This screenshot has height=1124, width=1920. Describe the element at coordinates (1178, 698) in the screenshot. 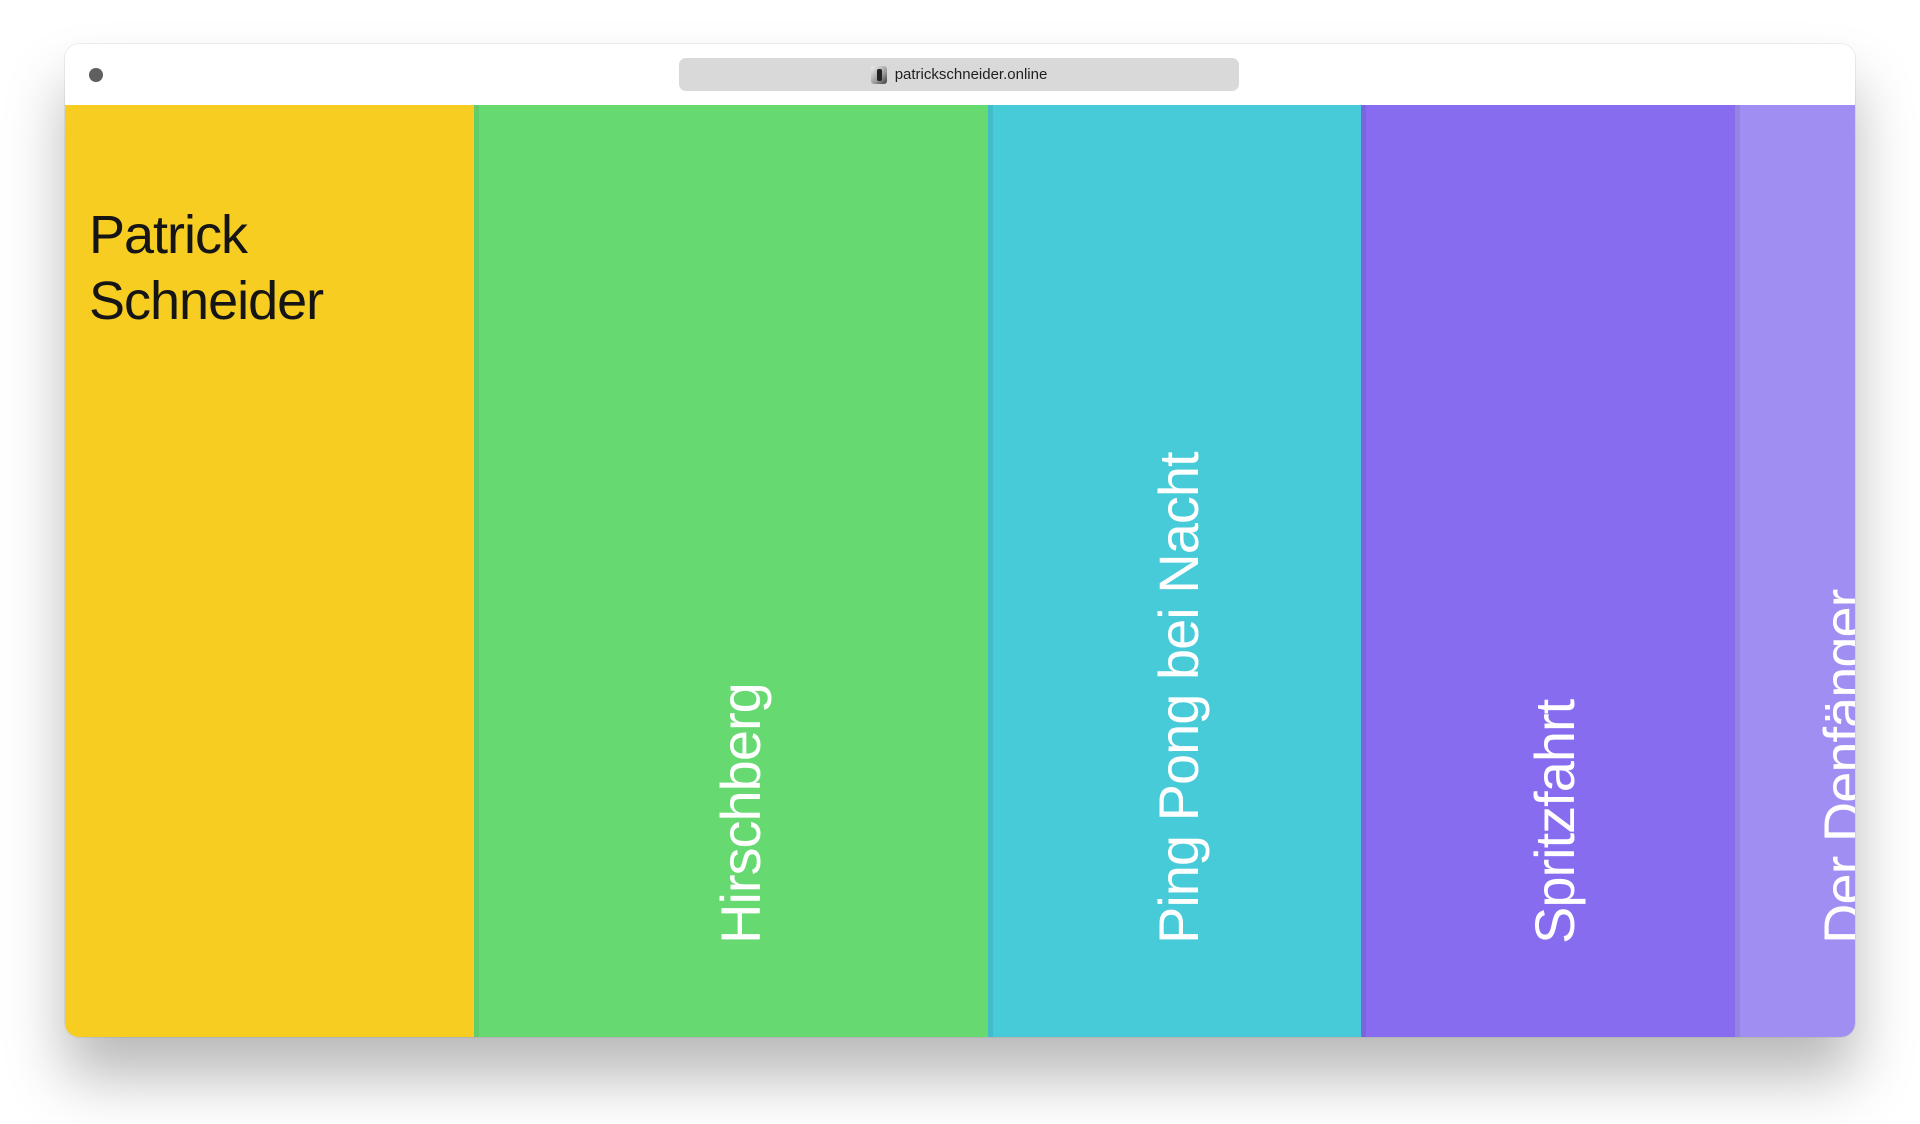

I see `project-title: Ping Pong bei Nacht` at that location.